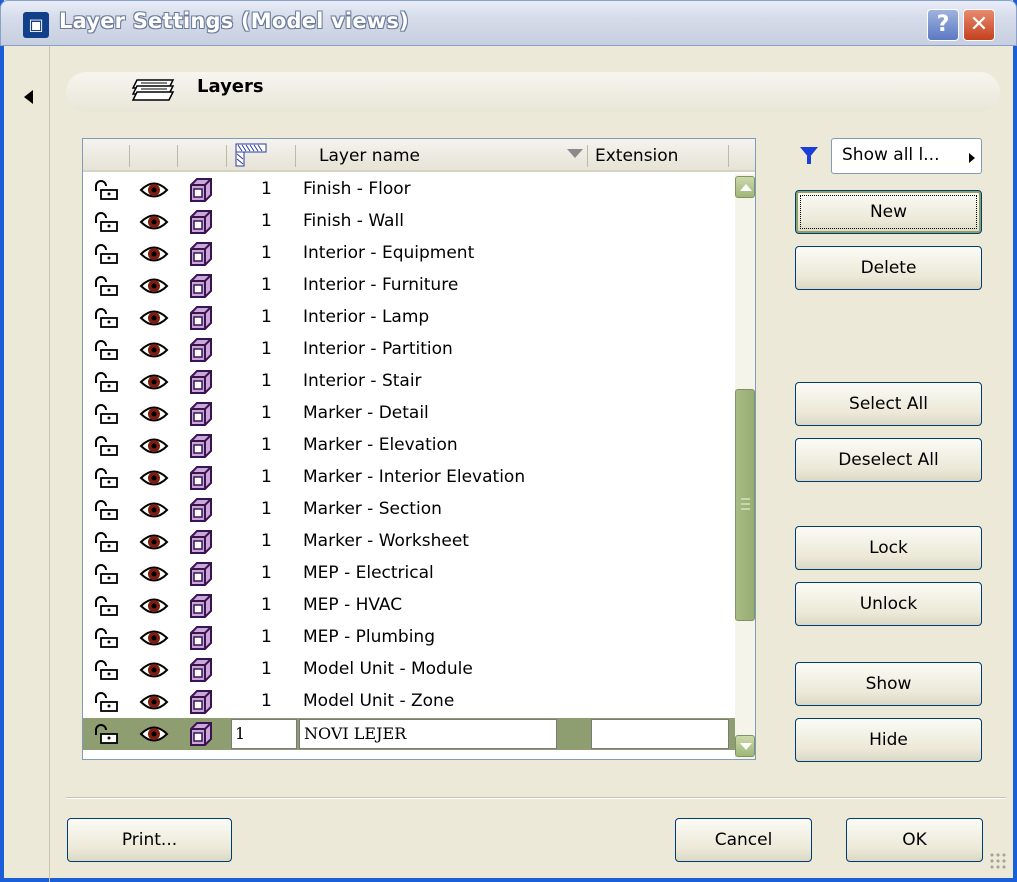 The image size is (1017, 882). I want to click on table-row: 1 Marker - Section, so click(409, 510).